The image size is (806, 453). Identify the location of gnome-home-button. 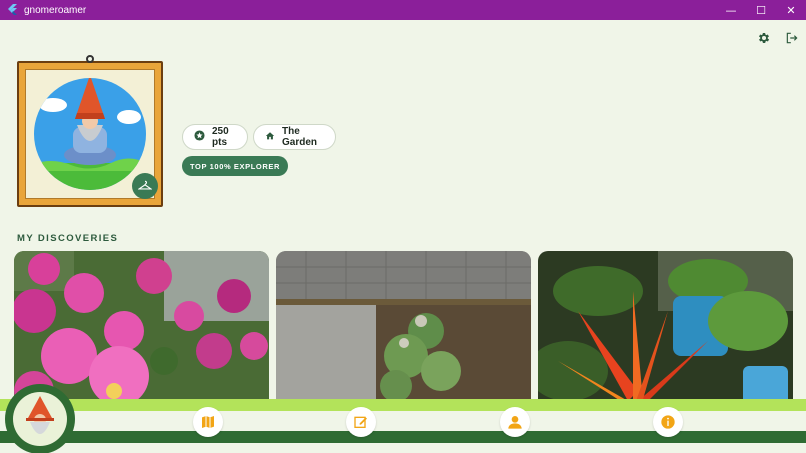
(40, 418).